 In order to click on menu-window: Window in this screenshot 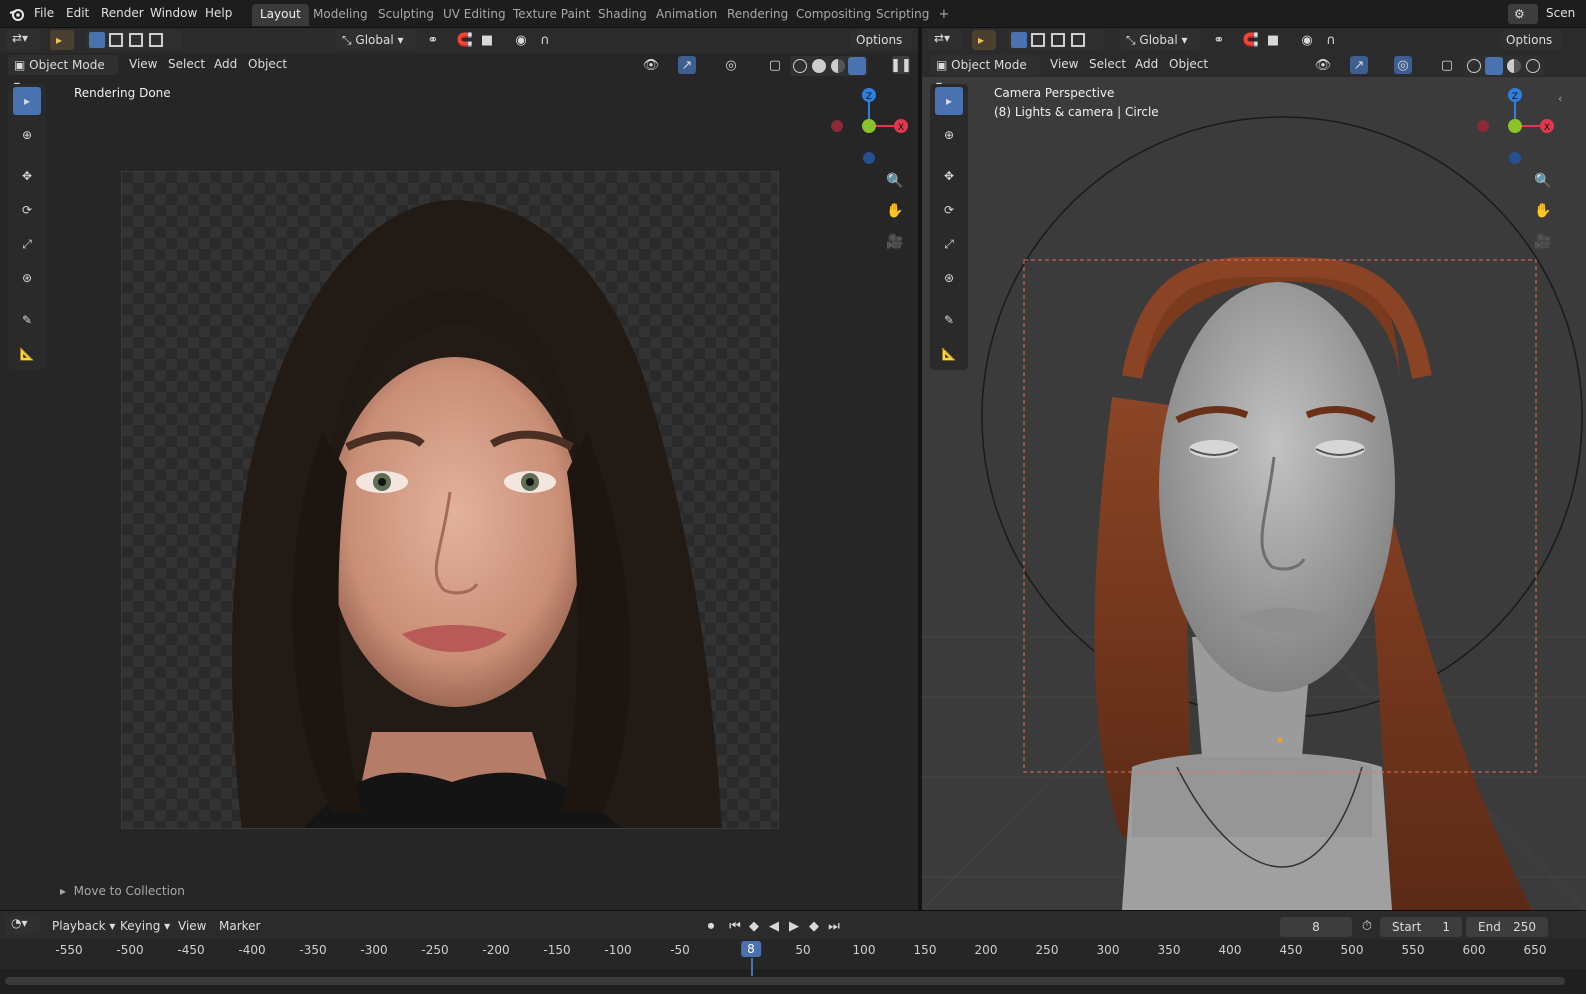, I will do `click(173, 13)`.